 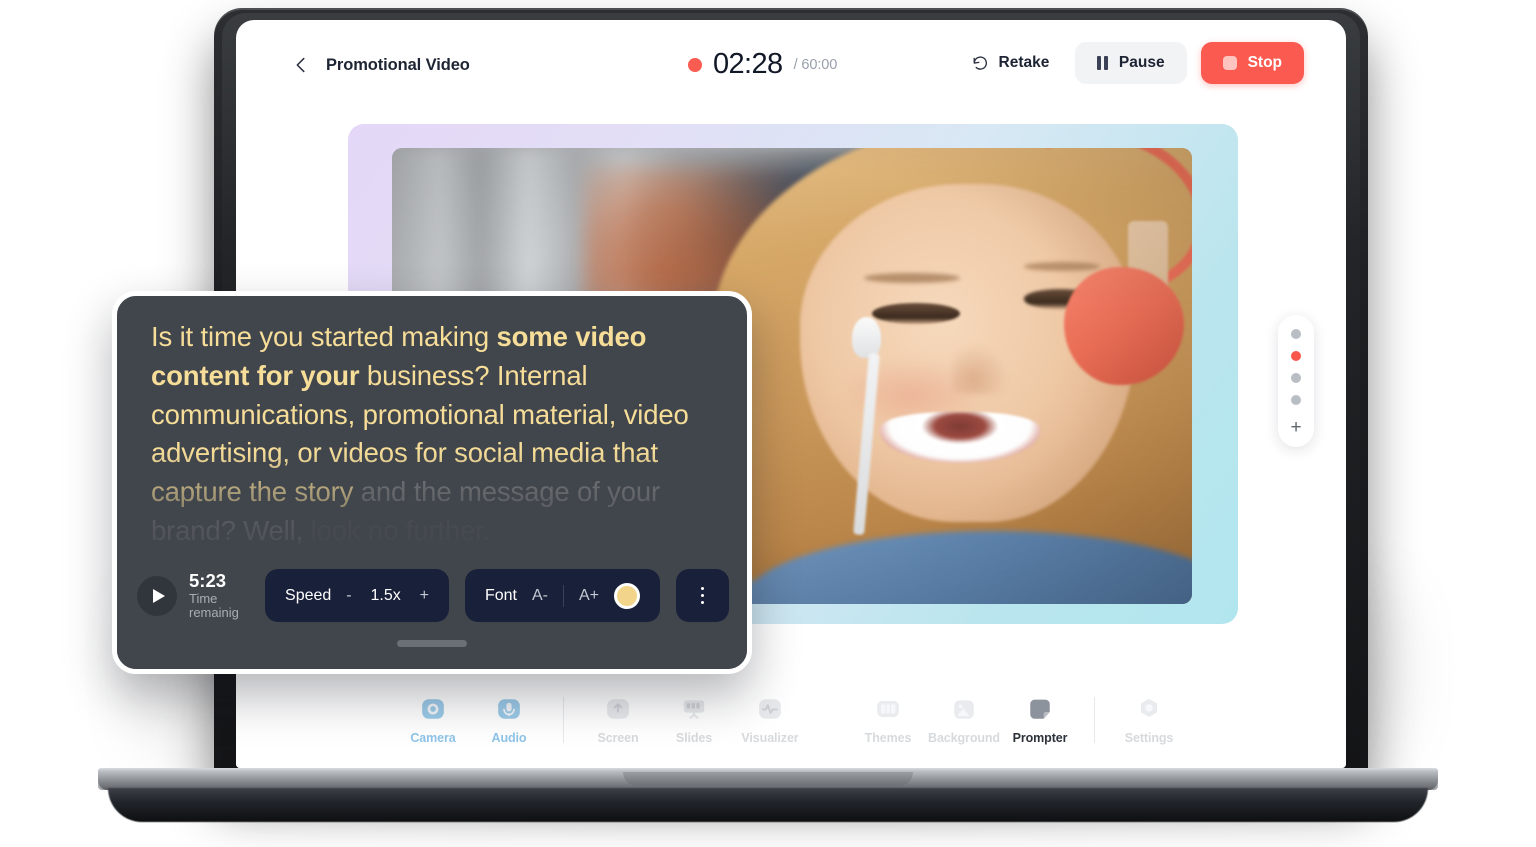 I want to click on font-control-divider, so click(x=563, y=595).